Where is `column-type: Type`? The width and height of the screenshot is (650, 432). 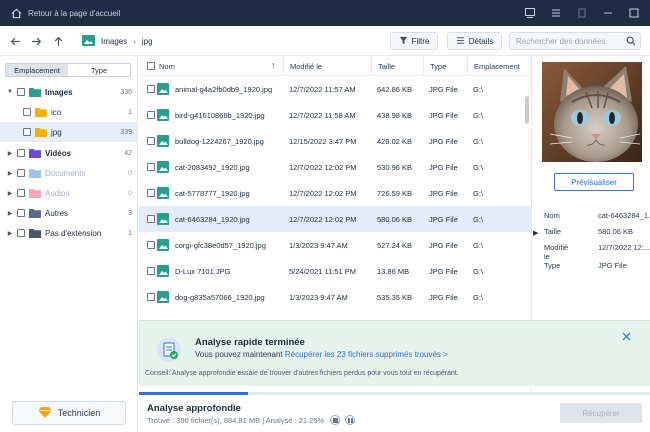 column-type: Type is located at coordinates (445, 66).